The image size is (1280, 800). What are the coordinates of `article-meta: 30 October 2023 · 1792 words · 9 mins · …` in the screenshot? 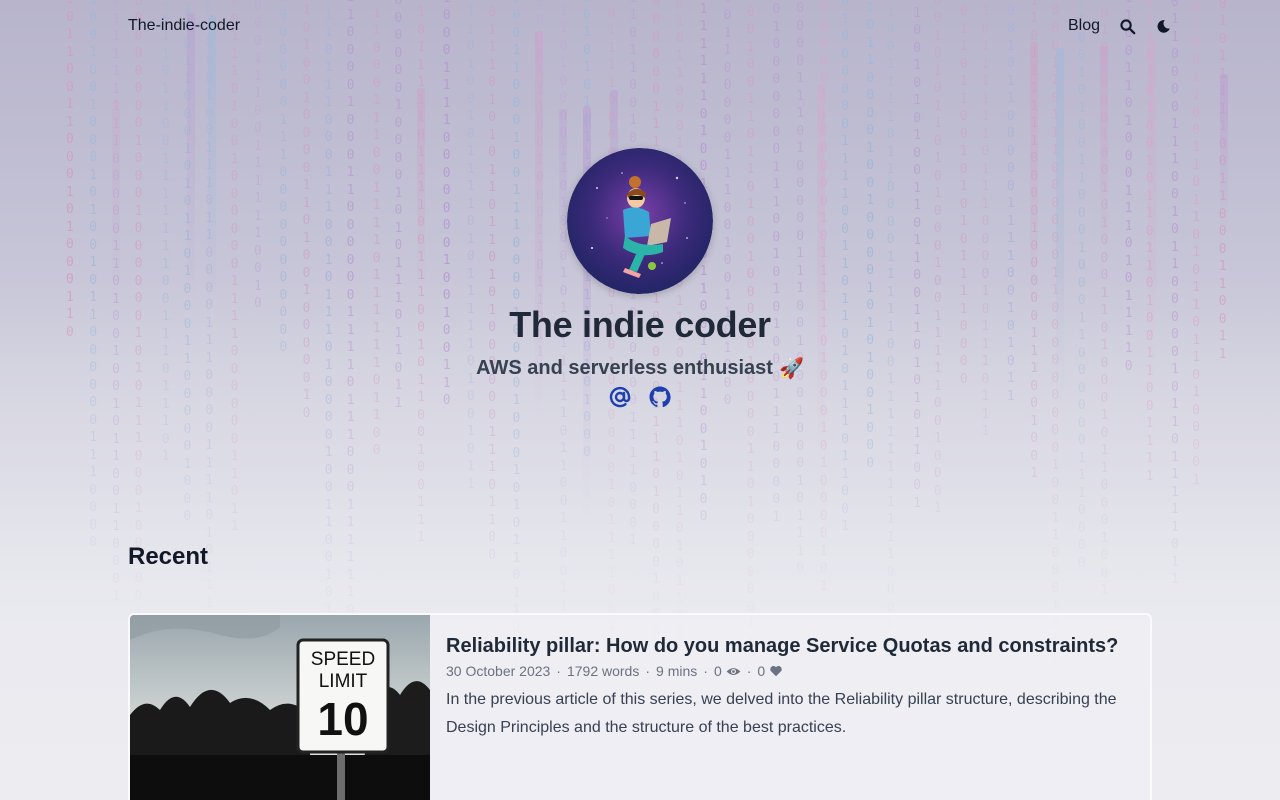 It's located at (790, 671).